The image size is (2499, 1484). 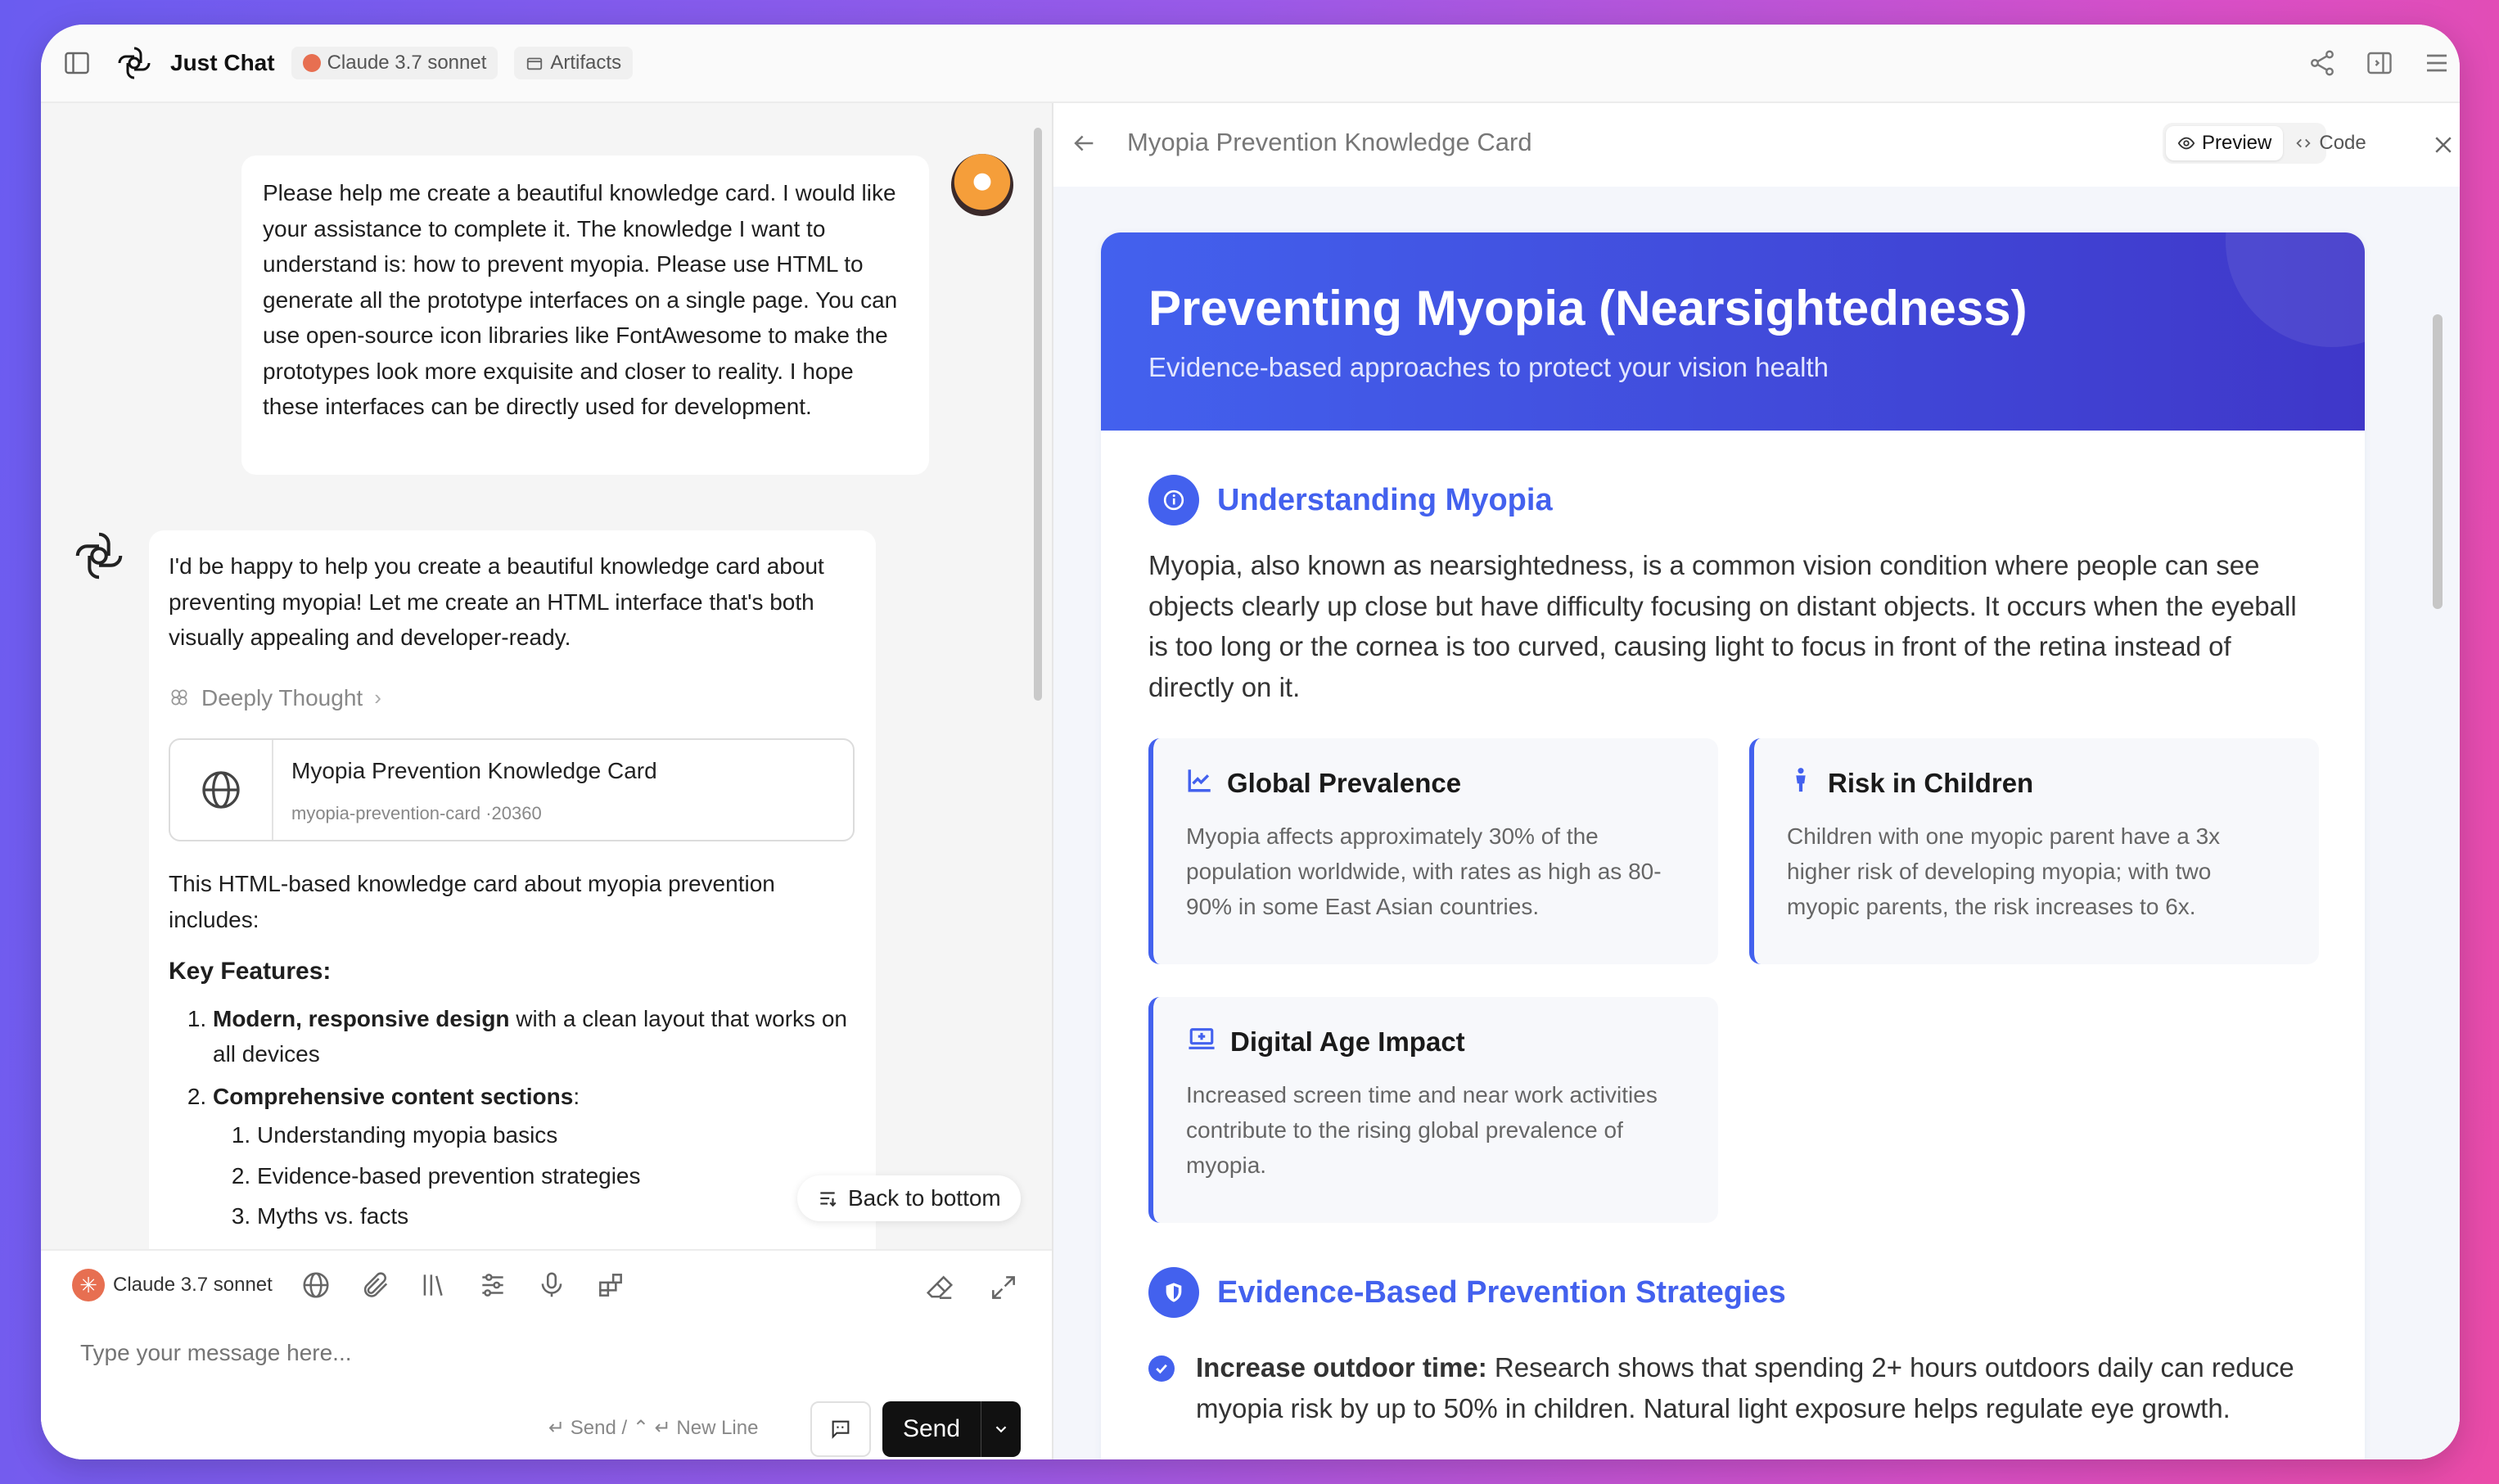 I want to click on plugins-icon, so click(x=611, y=1285).